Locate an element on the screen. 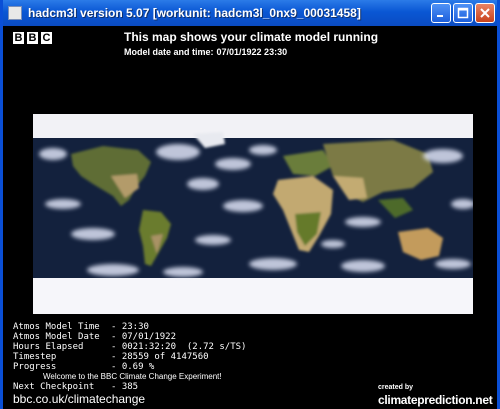 Image resolution: width=500 pixels, height=409 pixels. stat-label: Atmos Model Time is located at coordinates (56, 327).